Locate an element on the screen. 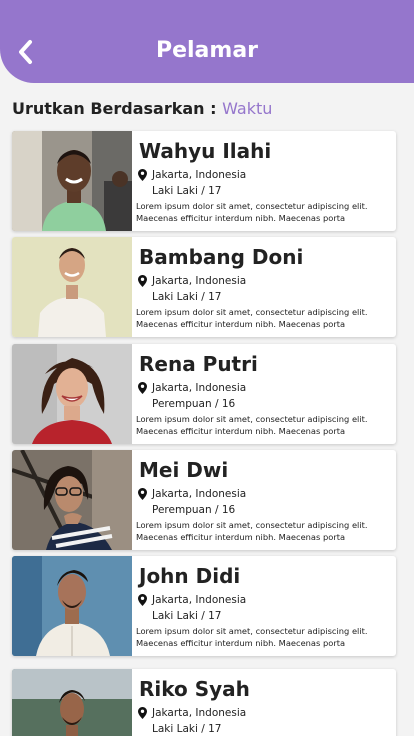  applicant-name: Bambang Doni is located at coordinates (221, 257).